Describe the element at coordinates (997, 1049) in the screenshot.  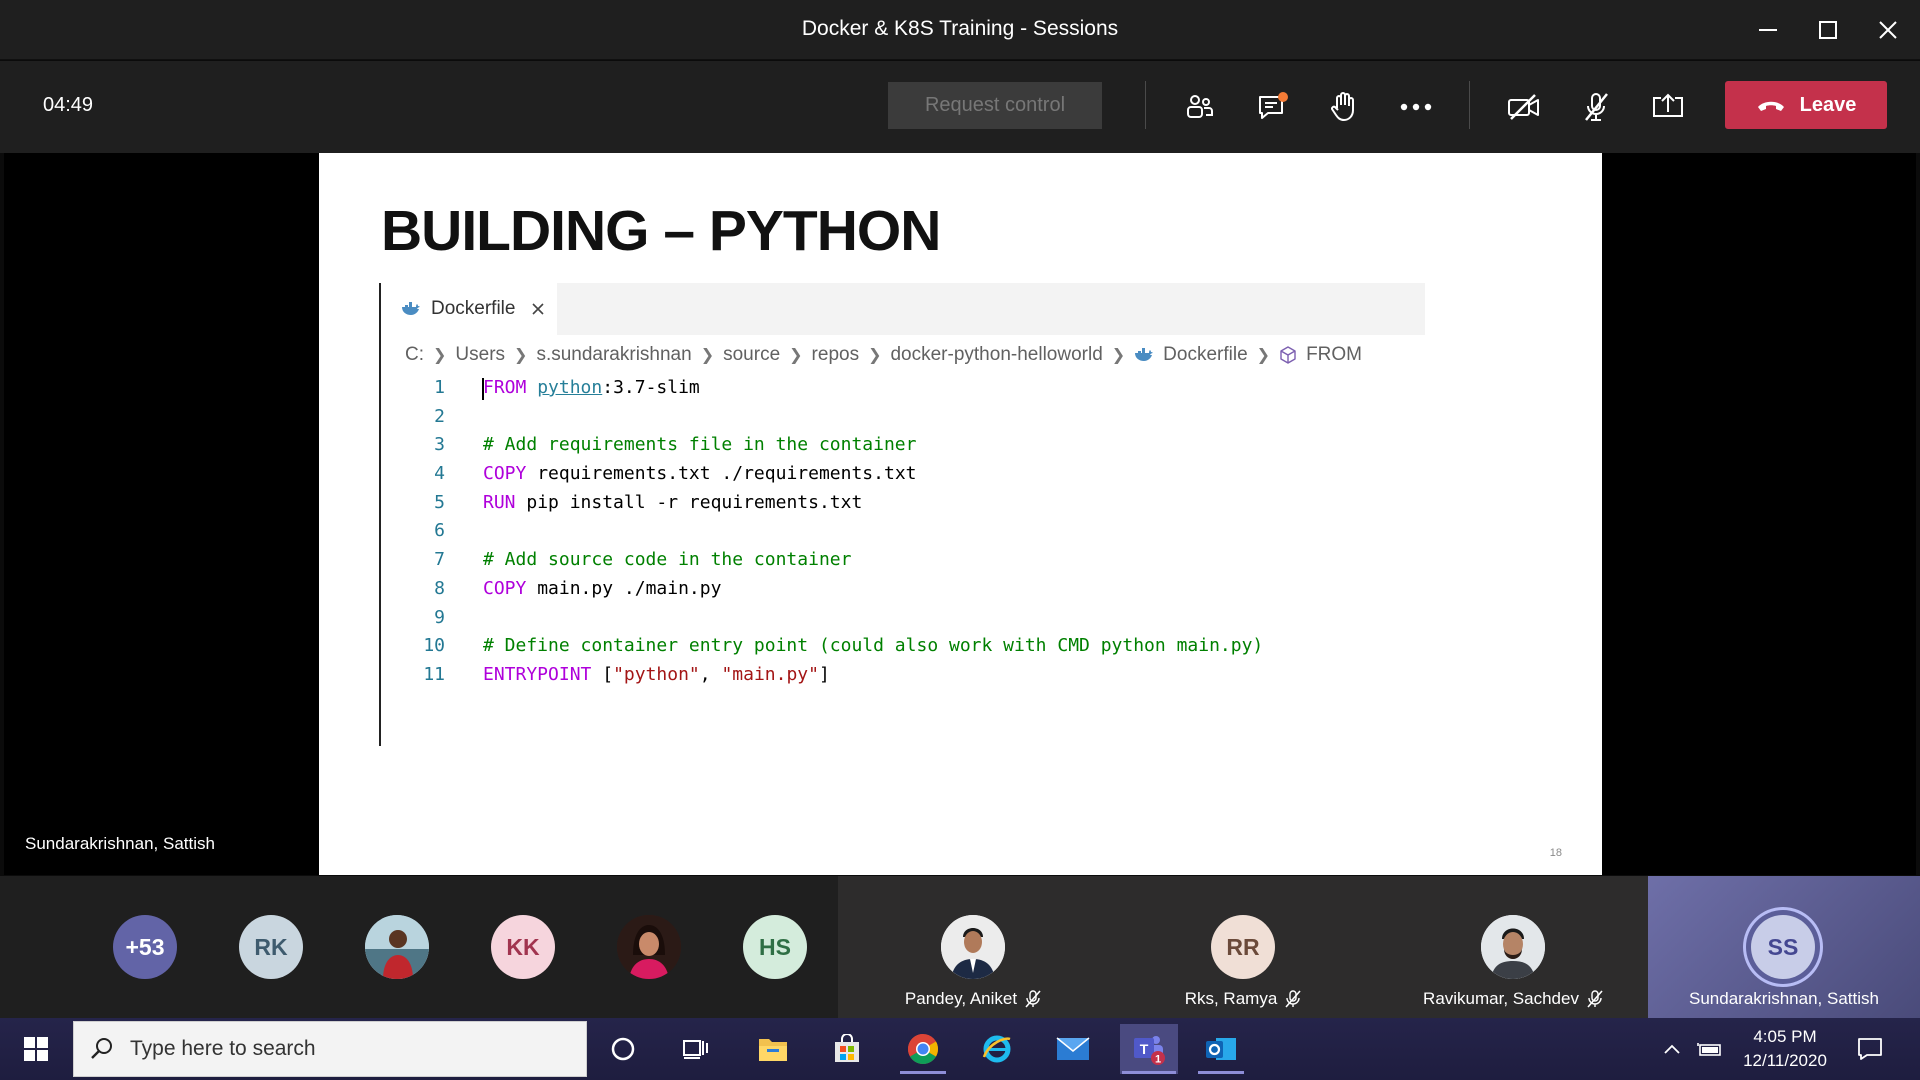
I see `internet-explorer-button` at that location.